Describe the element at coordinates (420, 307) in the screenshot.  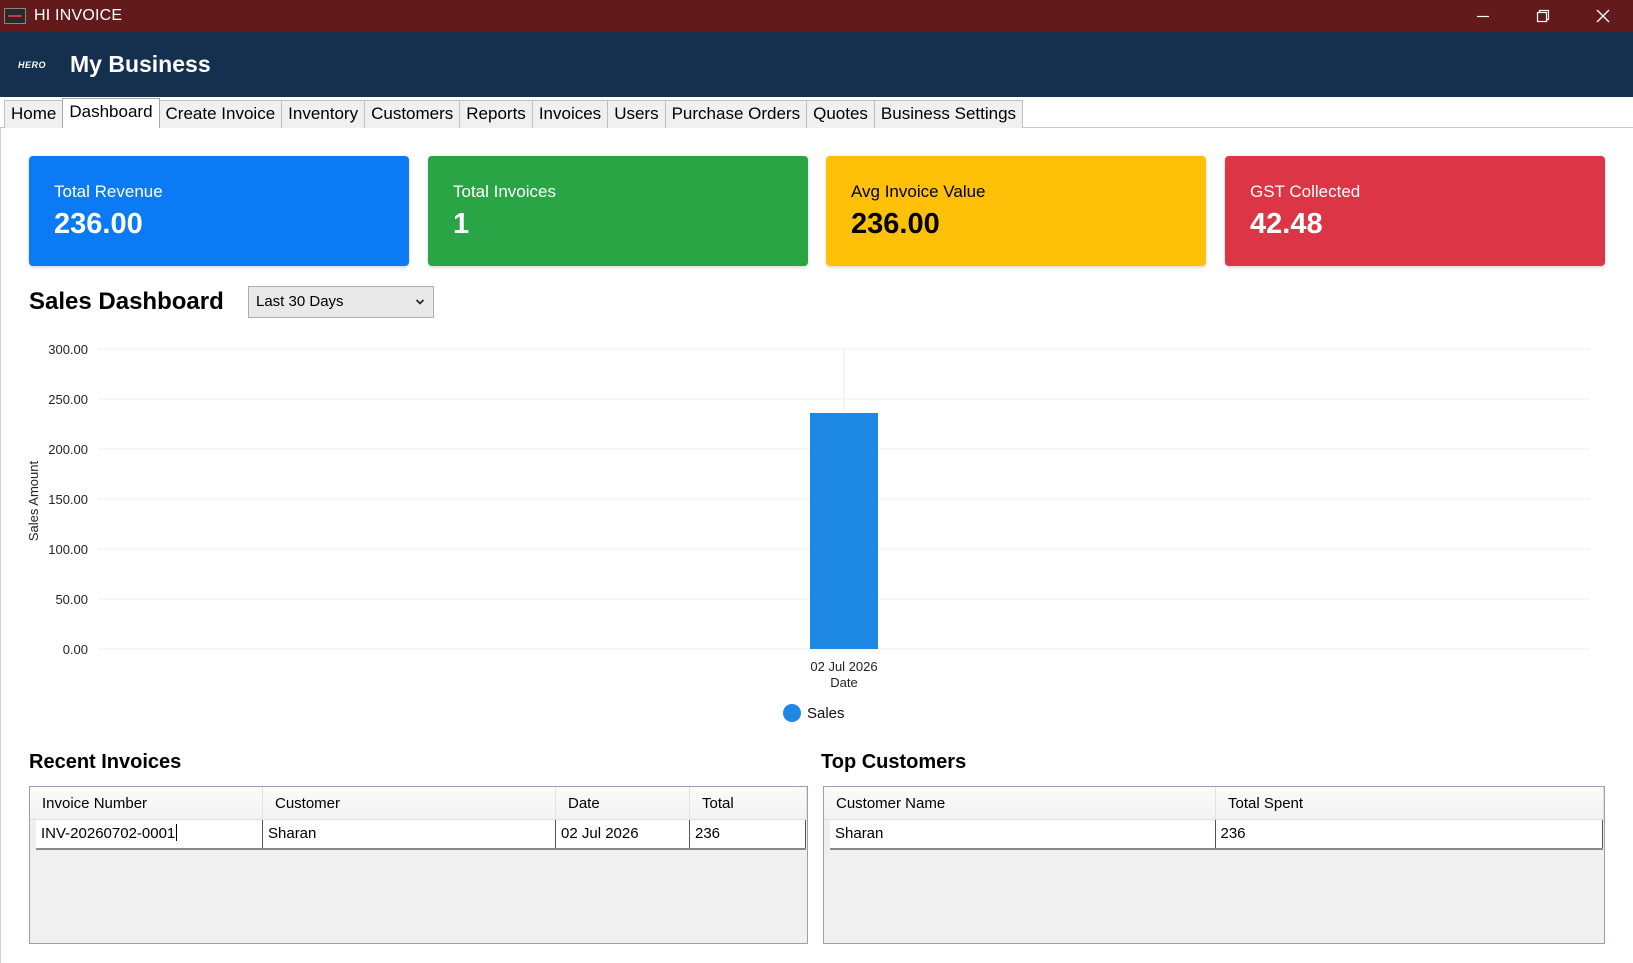
I see `chevron-down-icon` at that location.